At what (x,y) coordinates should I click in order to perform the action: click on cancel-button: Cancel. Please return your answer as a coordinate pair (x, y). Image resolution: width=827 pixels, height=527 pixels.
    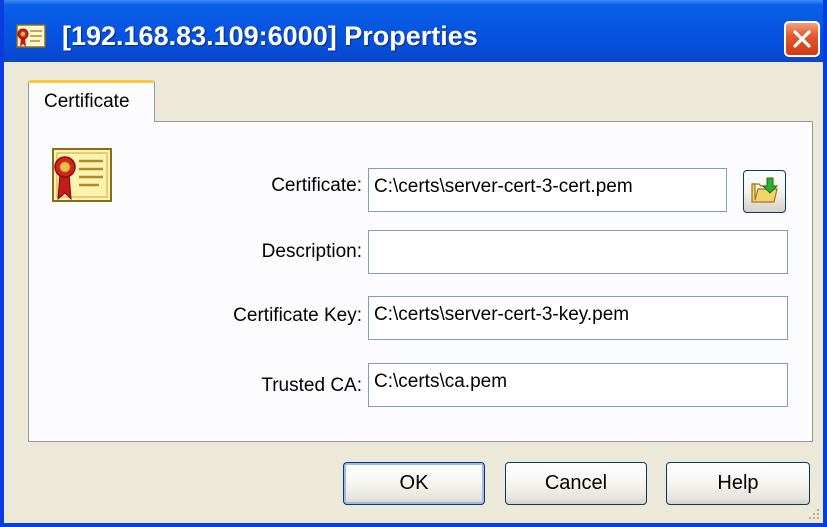
    Looking at the image, I should click on (576, 483).